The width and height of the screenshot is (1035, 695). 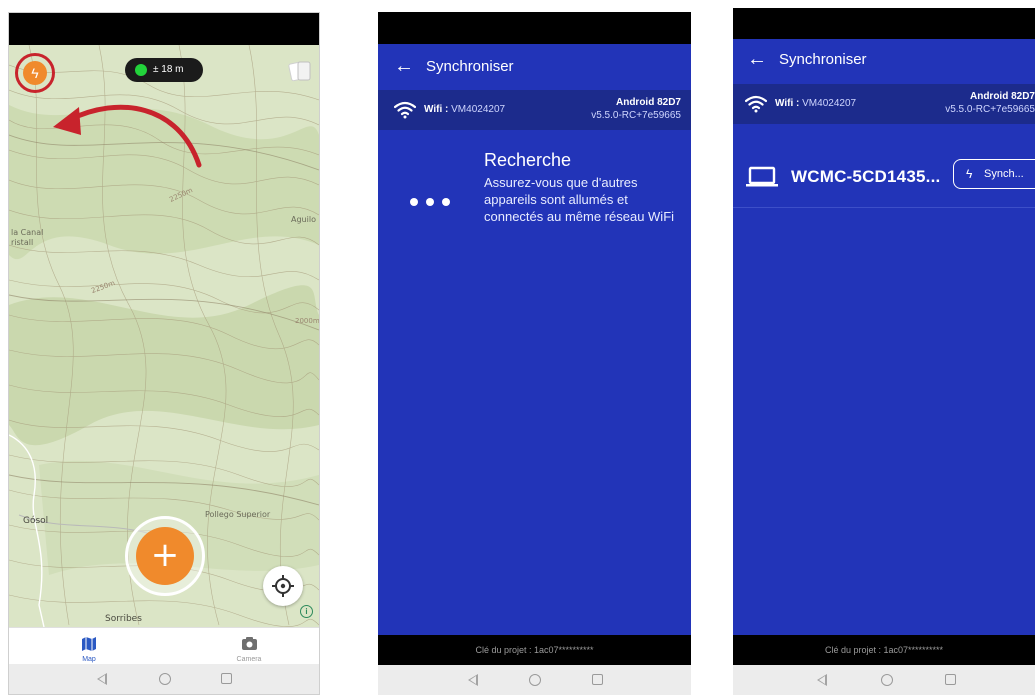 I want to click on bottom-navigation: Map Camera, so click(x=164, y=647).